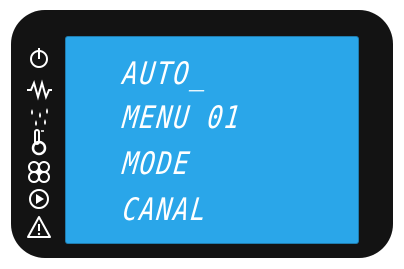  I want to click on heating-coil-icon, so click(39, 90).